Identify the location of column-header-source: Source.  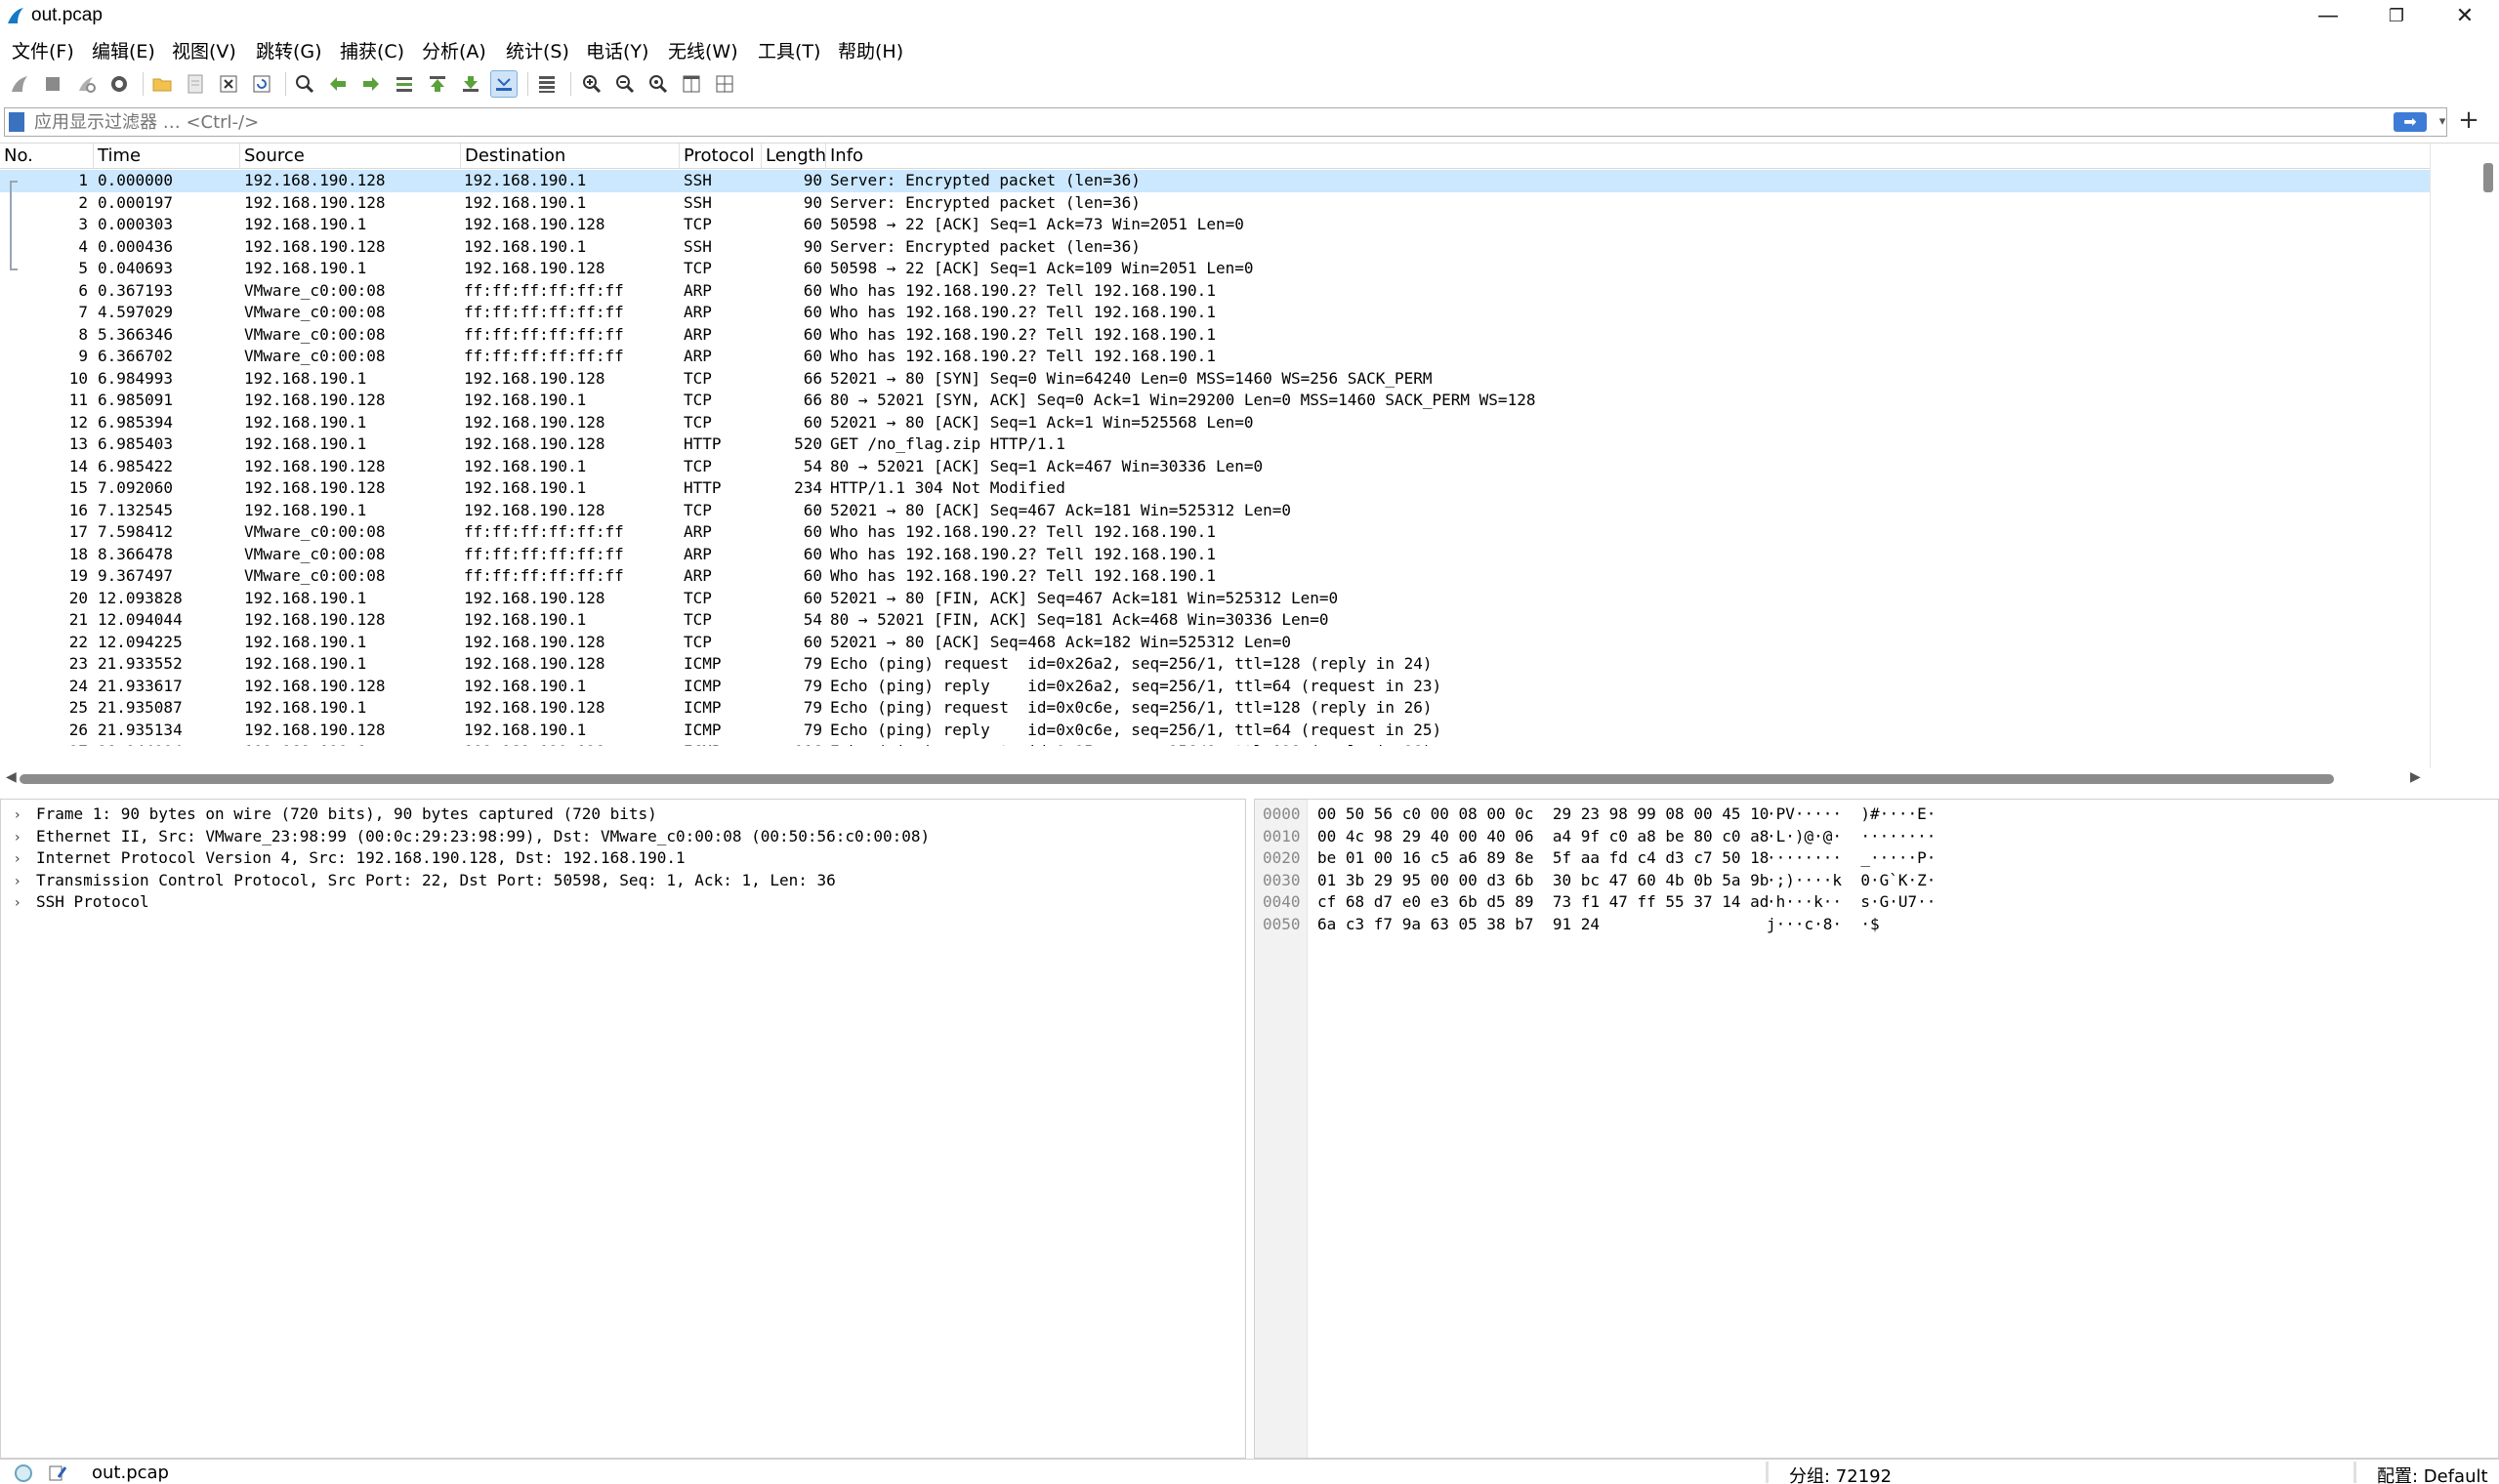
(350, 157).